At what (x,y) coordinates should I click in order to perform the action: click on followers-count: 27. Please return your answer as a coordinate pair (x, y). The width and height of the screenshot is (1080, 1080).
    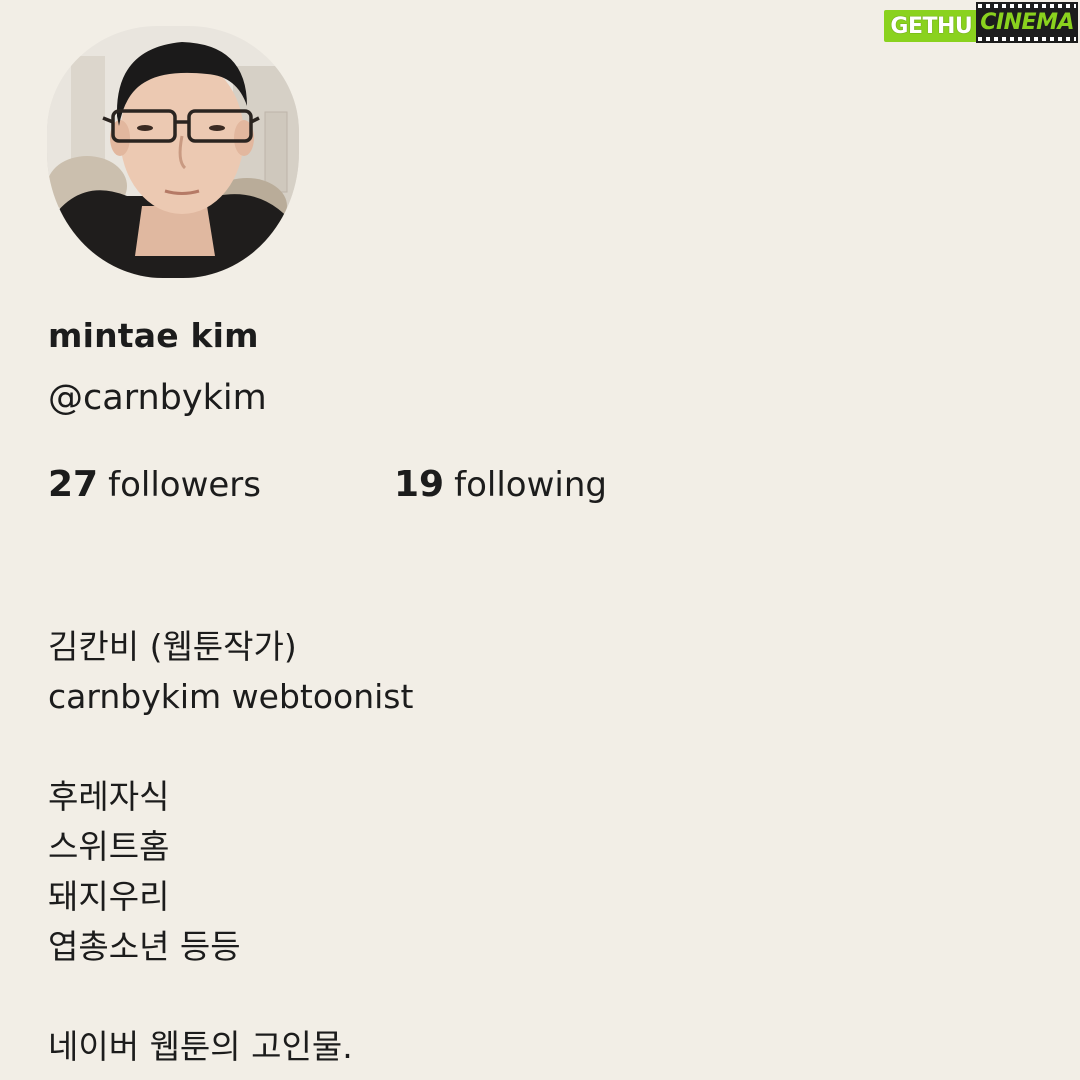
    Looking at the image, I should click on (73, 484).